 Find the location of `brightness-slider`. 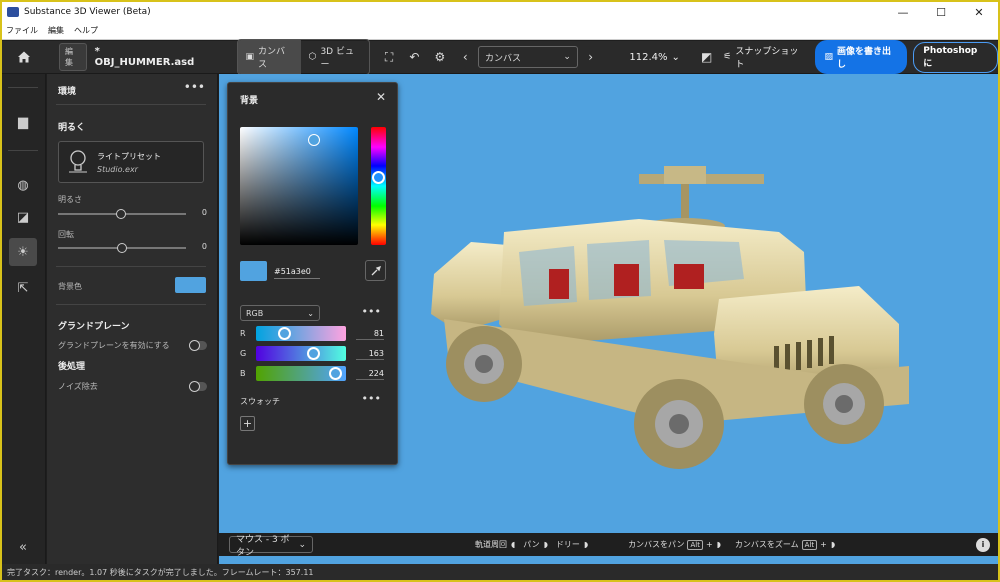

brightness-slider is located at coordinates (122, 214).